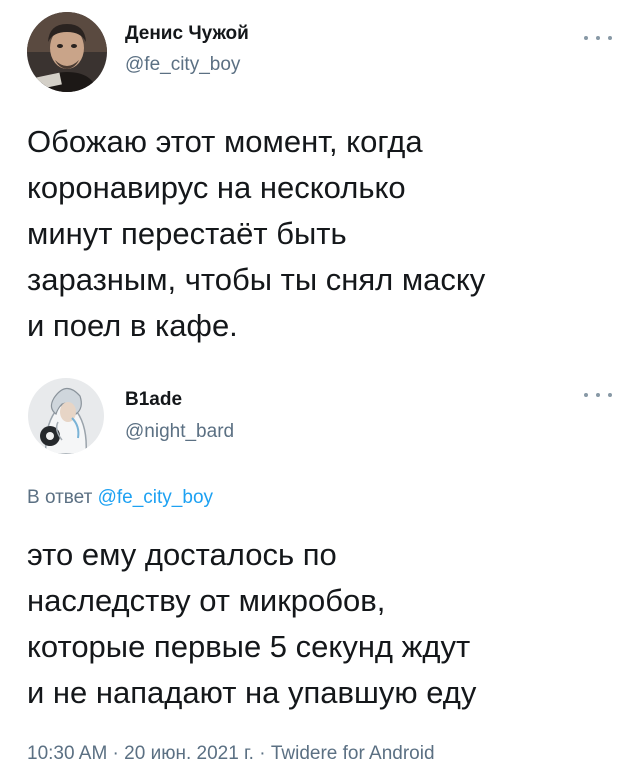  What do you see at coordinates (155, 497) in the screenshot?
I see `reply-mention-link: @fe_city_boy` at bounding box center [155, 497].